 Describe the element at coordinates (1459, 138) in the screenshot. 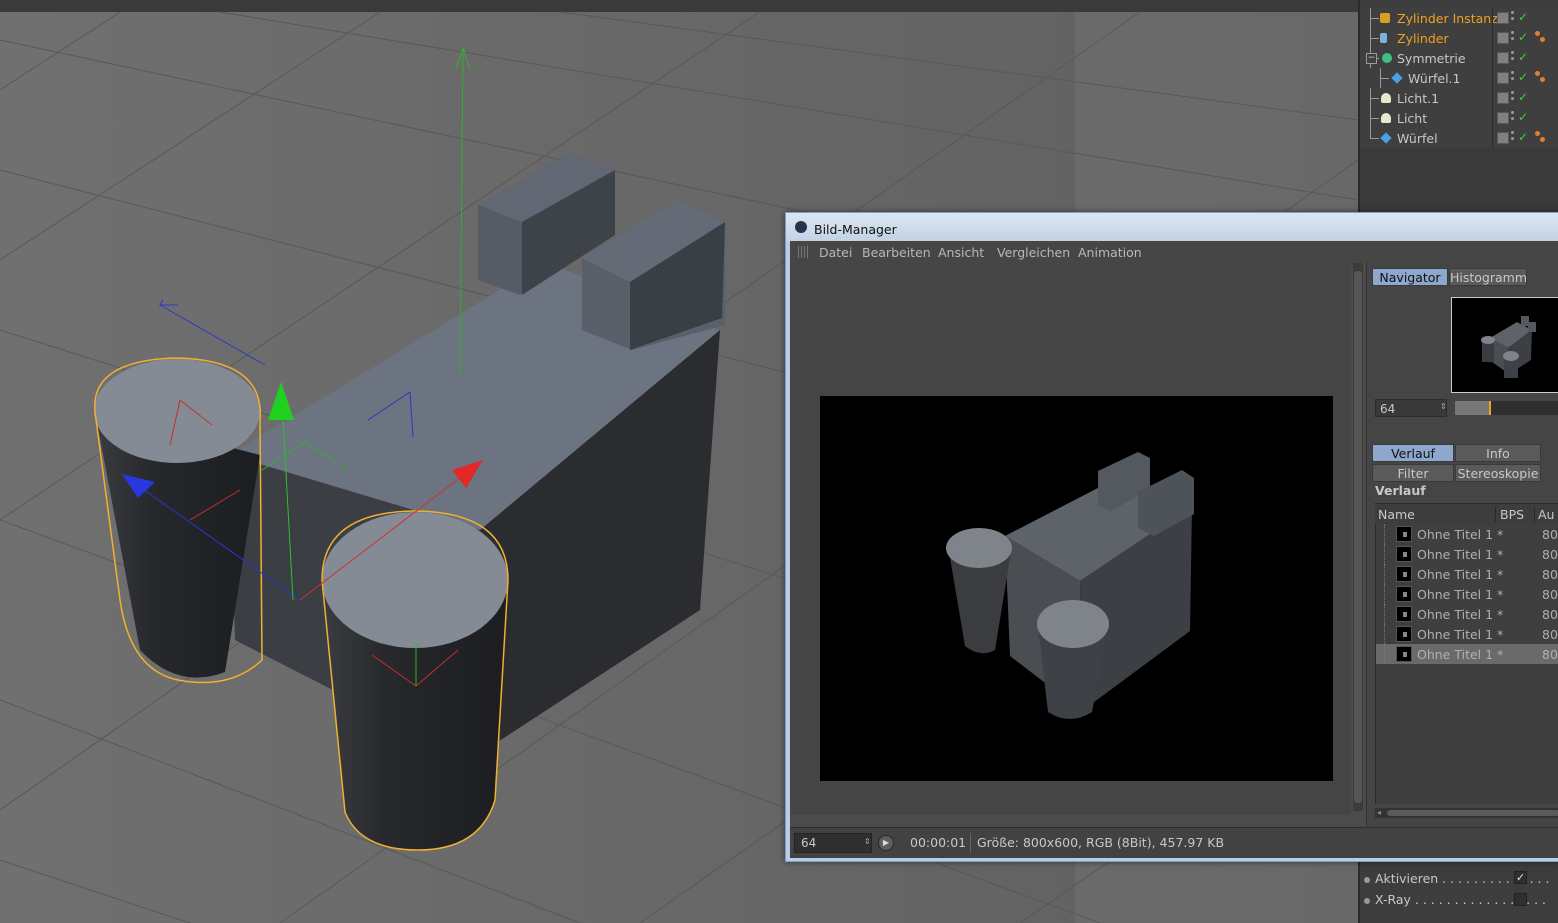

I see `object-row-wuerfel: Würfel ✓` at that location.